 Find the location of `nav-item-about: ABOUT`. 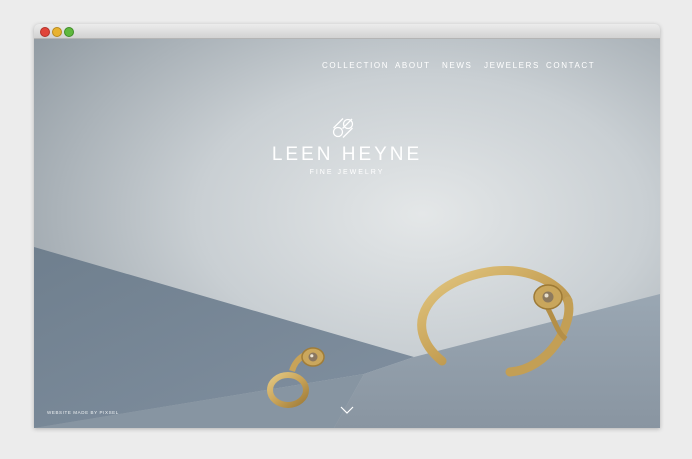

nav-item-about: ABOUT is located at coordinates (413, 65).